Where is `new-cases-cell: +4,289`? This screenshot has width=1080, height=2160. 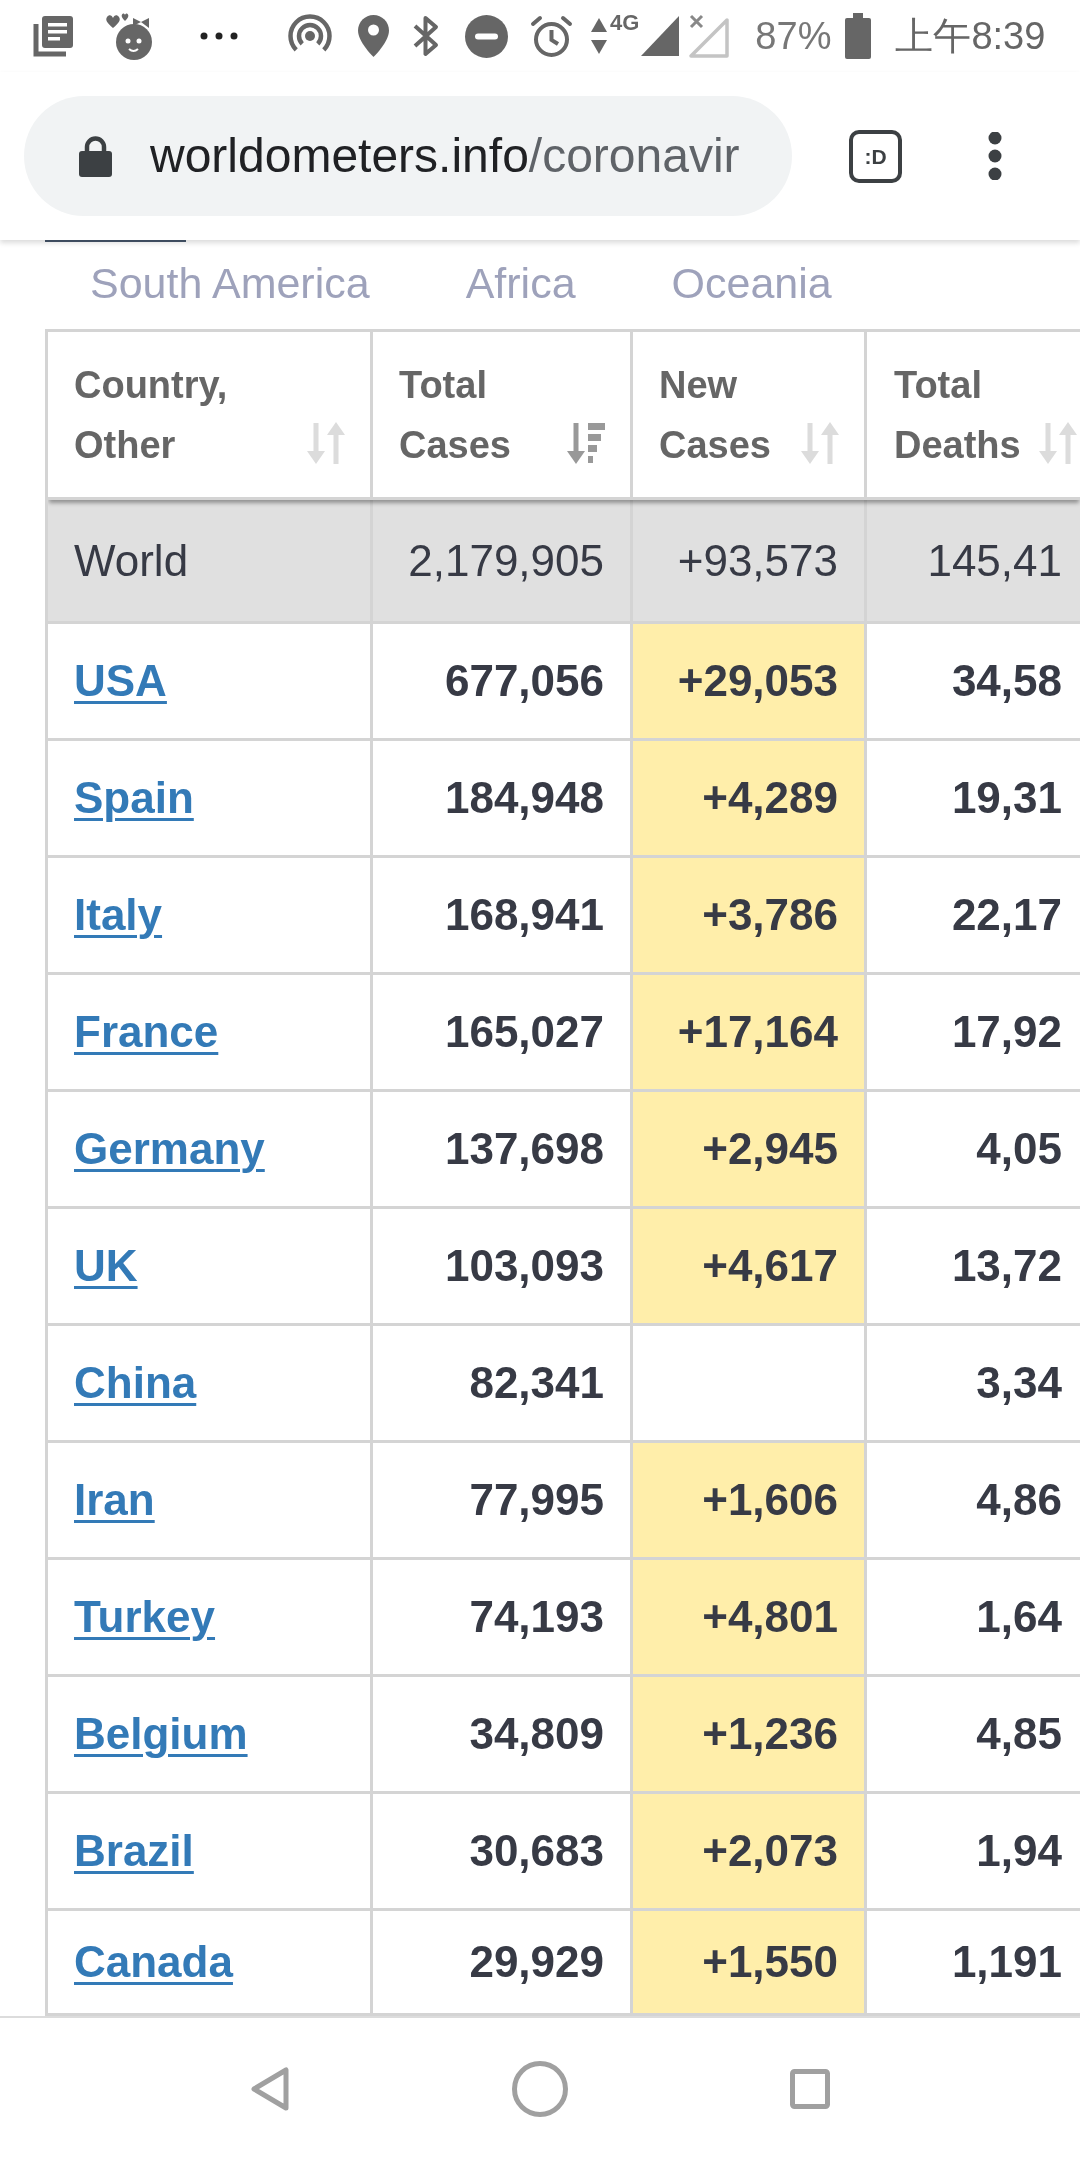
new-cases-cell: +4,289 is located at coordinates (750, 799).